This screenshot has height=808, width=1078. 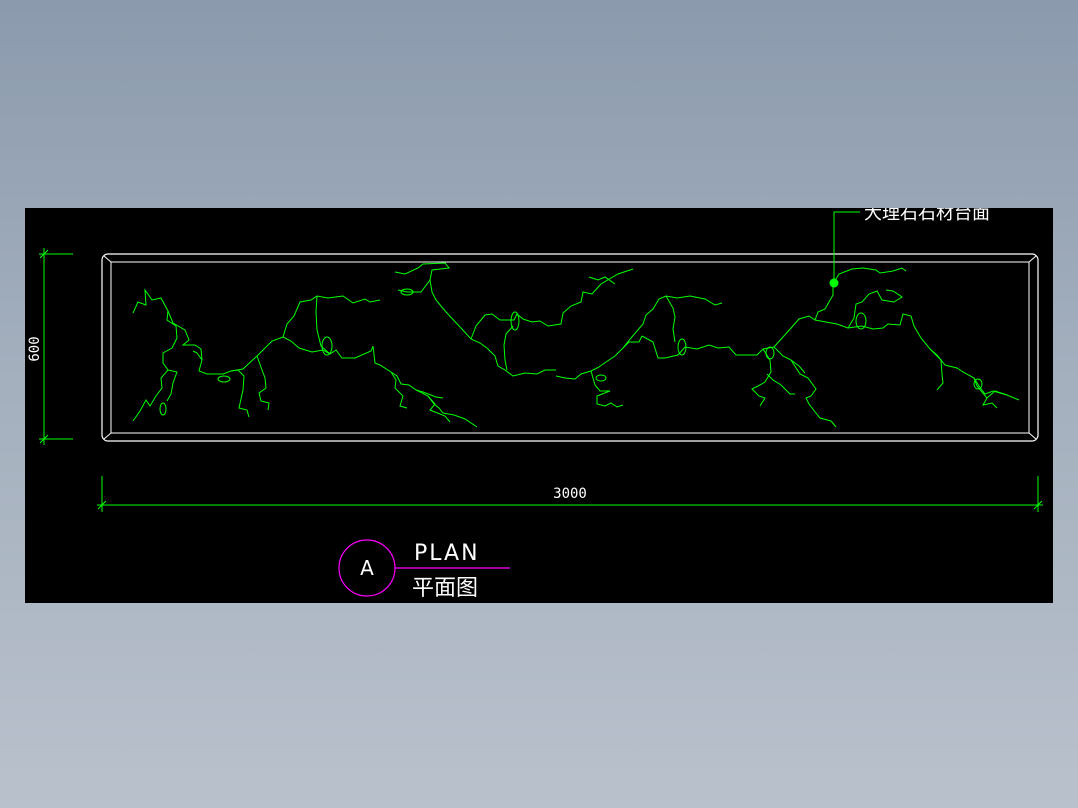 I want to click on callout-label: 大理石石材台面, so click(x=927, y=216).